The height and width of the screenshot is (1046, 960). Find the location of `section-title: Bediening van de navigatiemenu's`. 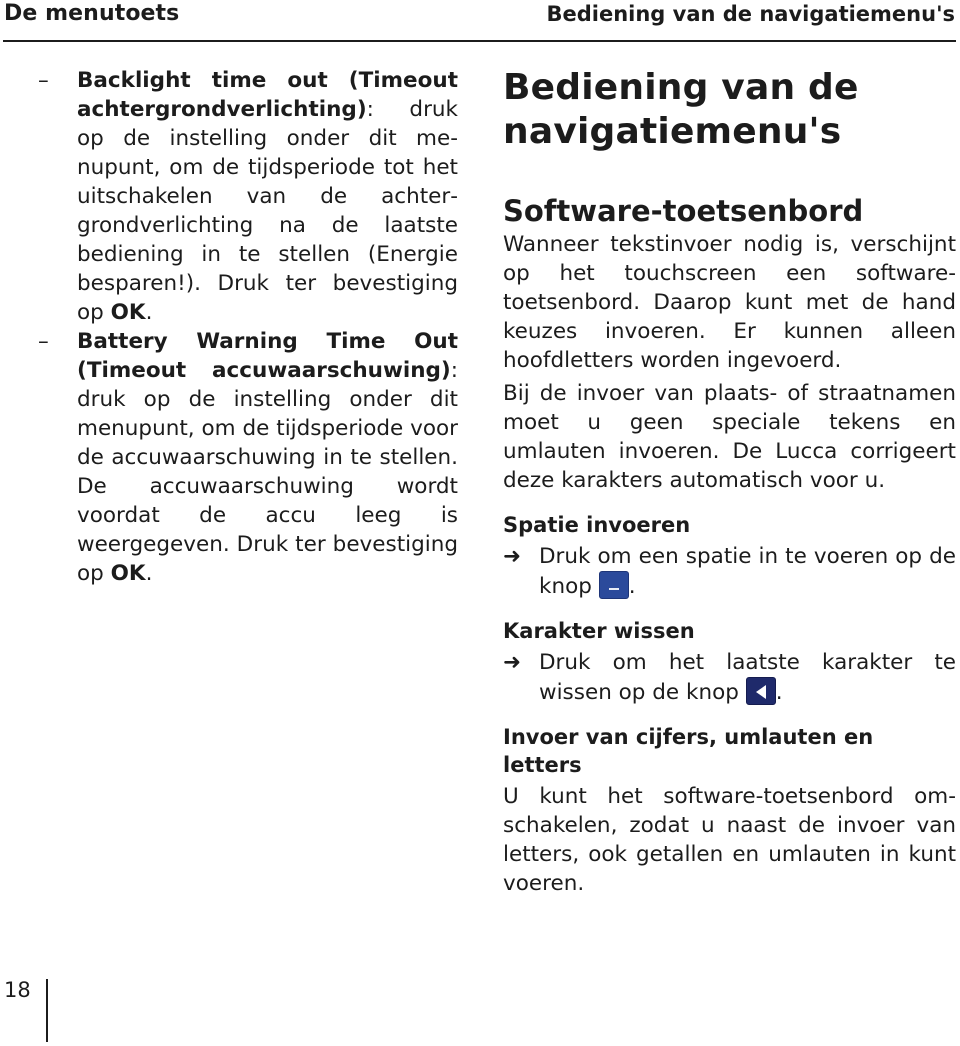

section-title: Bediening van de navigatiemenu's is located at coordinates (681, 109).